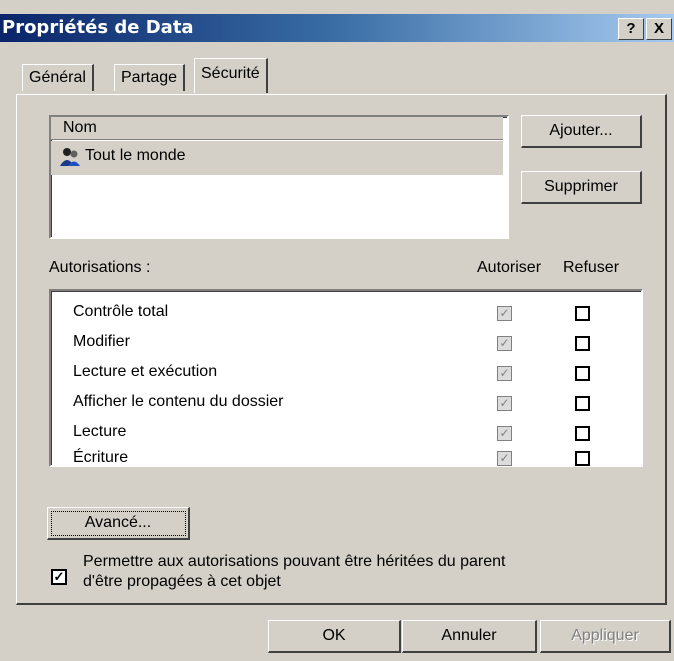  Describe the element at coordinates (346, 314) in the screenshot. I see `permission-row: Contrôle total ✓` at that location.